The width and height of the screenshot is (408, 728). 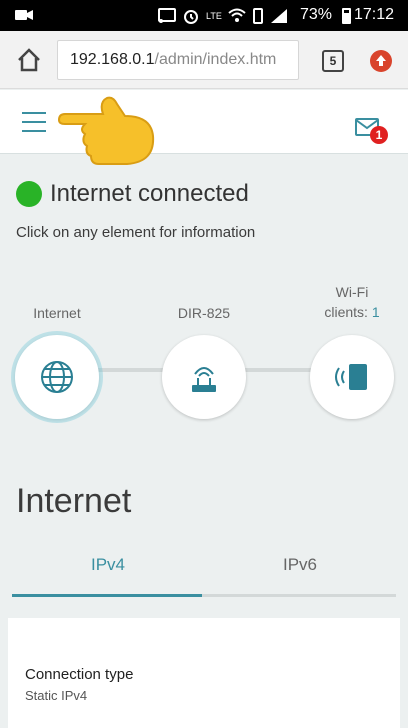 I want to click on router-node-label: DIR-825, so click(x=204, y=313).